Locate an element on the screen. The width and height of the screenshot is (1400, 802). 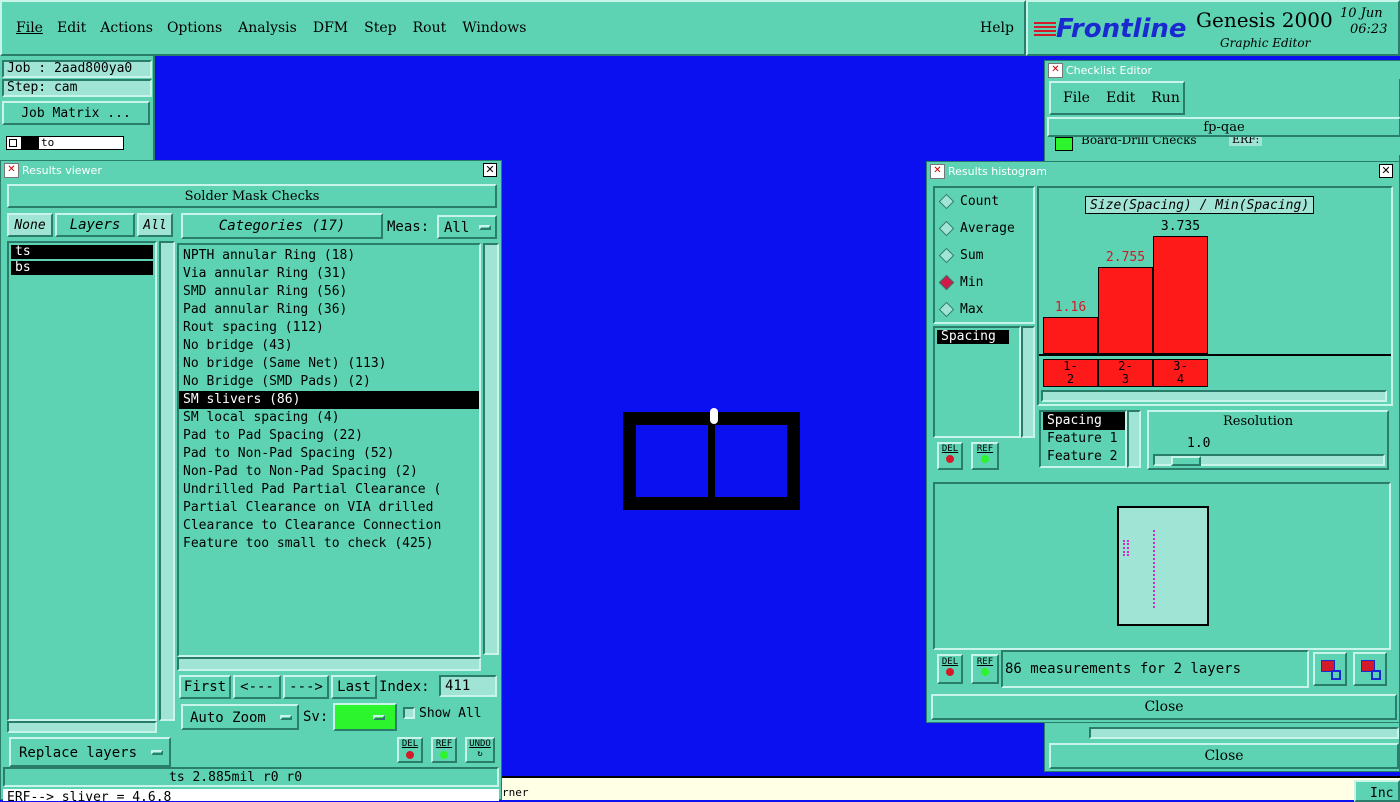
all-button: All is located at coordinates (155, 225).